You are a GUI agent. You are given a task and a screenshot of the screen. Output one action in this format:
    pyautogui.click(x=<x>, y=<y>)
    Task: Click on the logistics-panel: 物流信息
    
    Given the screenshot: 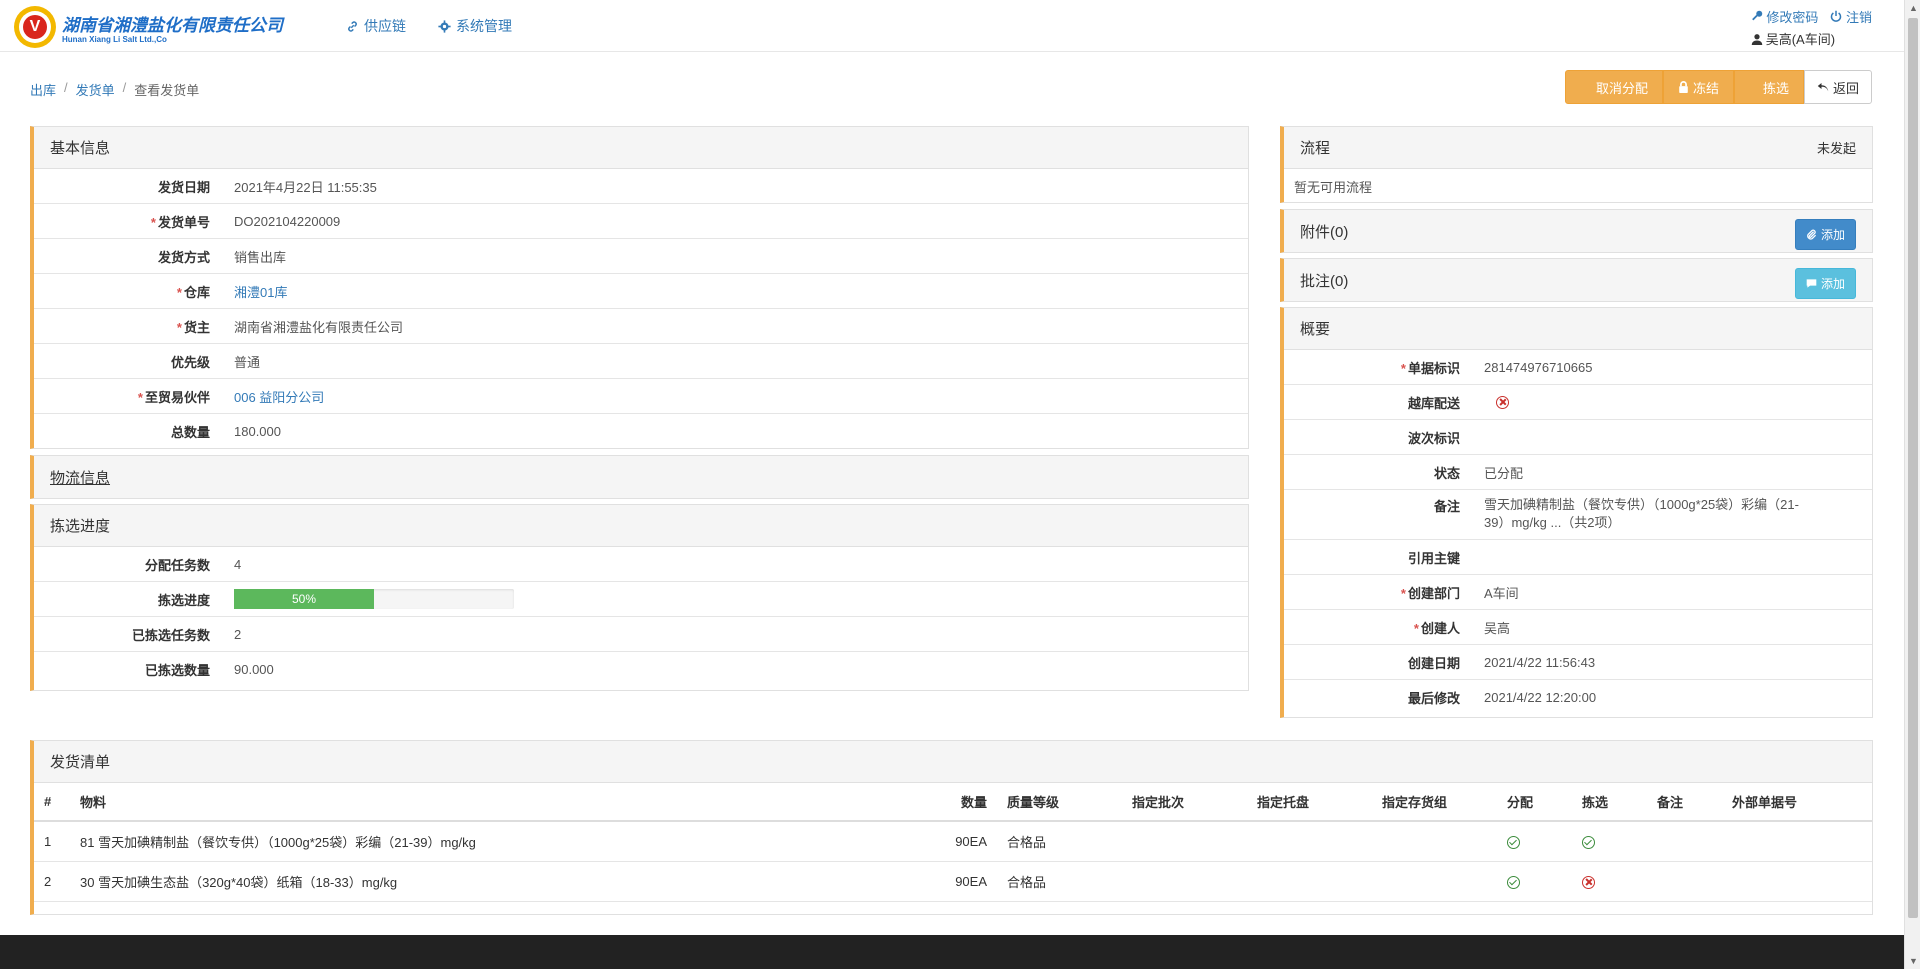 What is the action you would take?
    pyautogui.click(x=639, y=477)
    